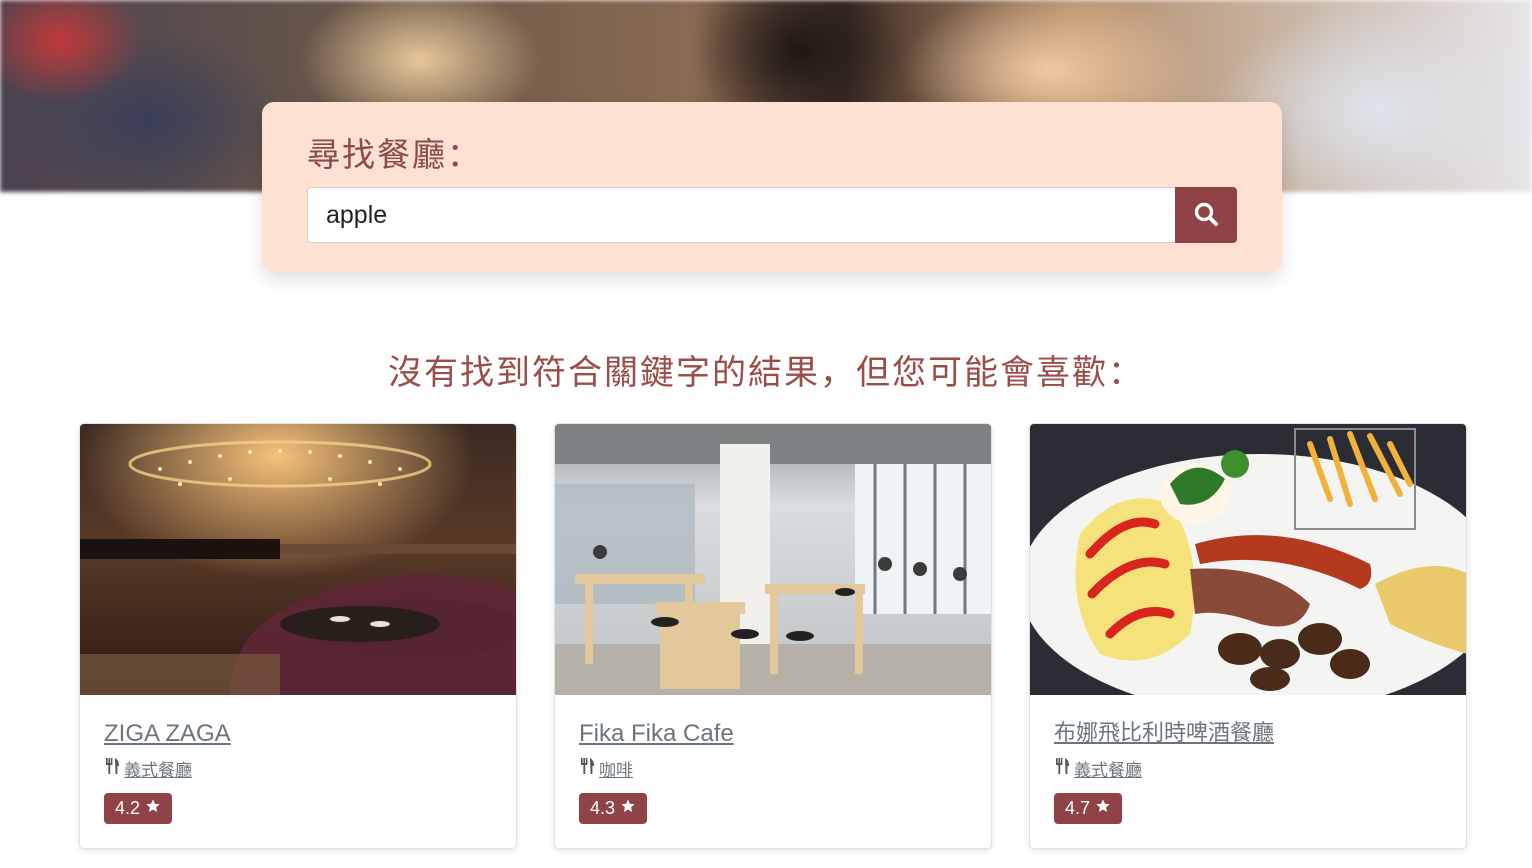 This screenshot has width=1532, height=868. I want to click on restaurant-category-label: 咖啡, so click(616, 770).